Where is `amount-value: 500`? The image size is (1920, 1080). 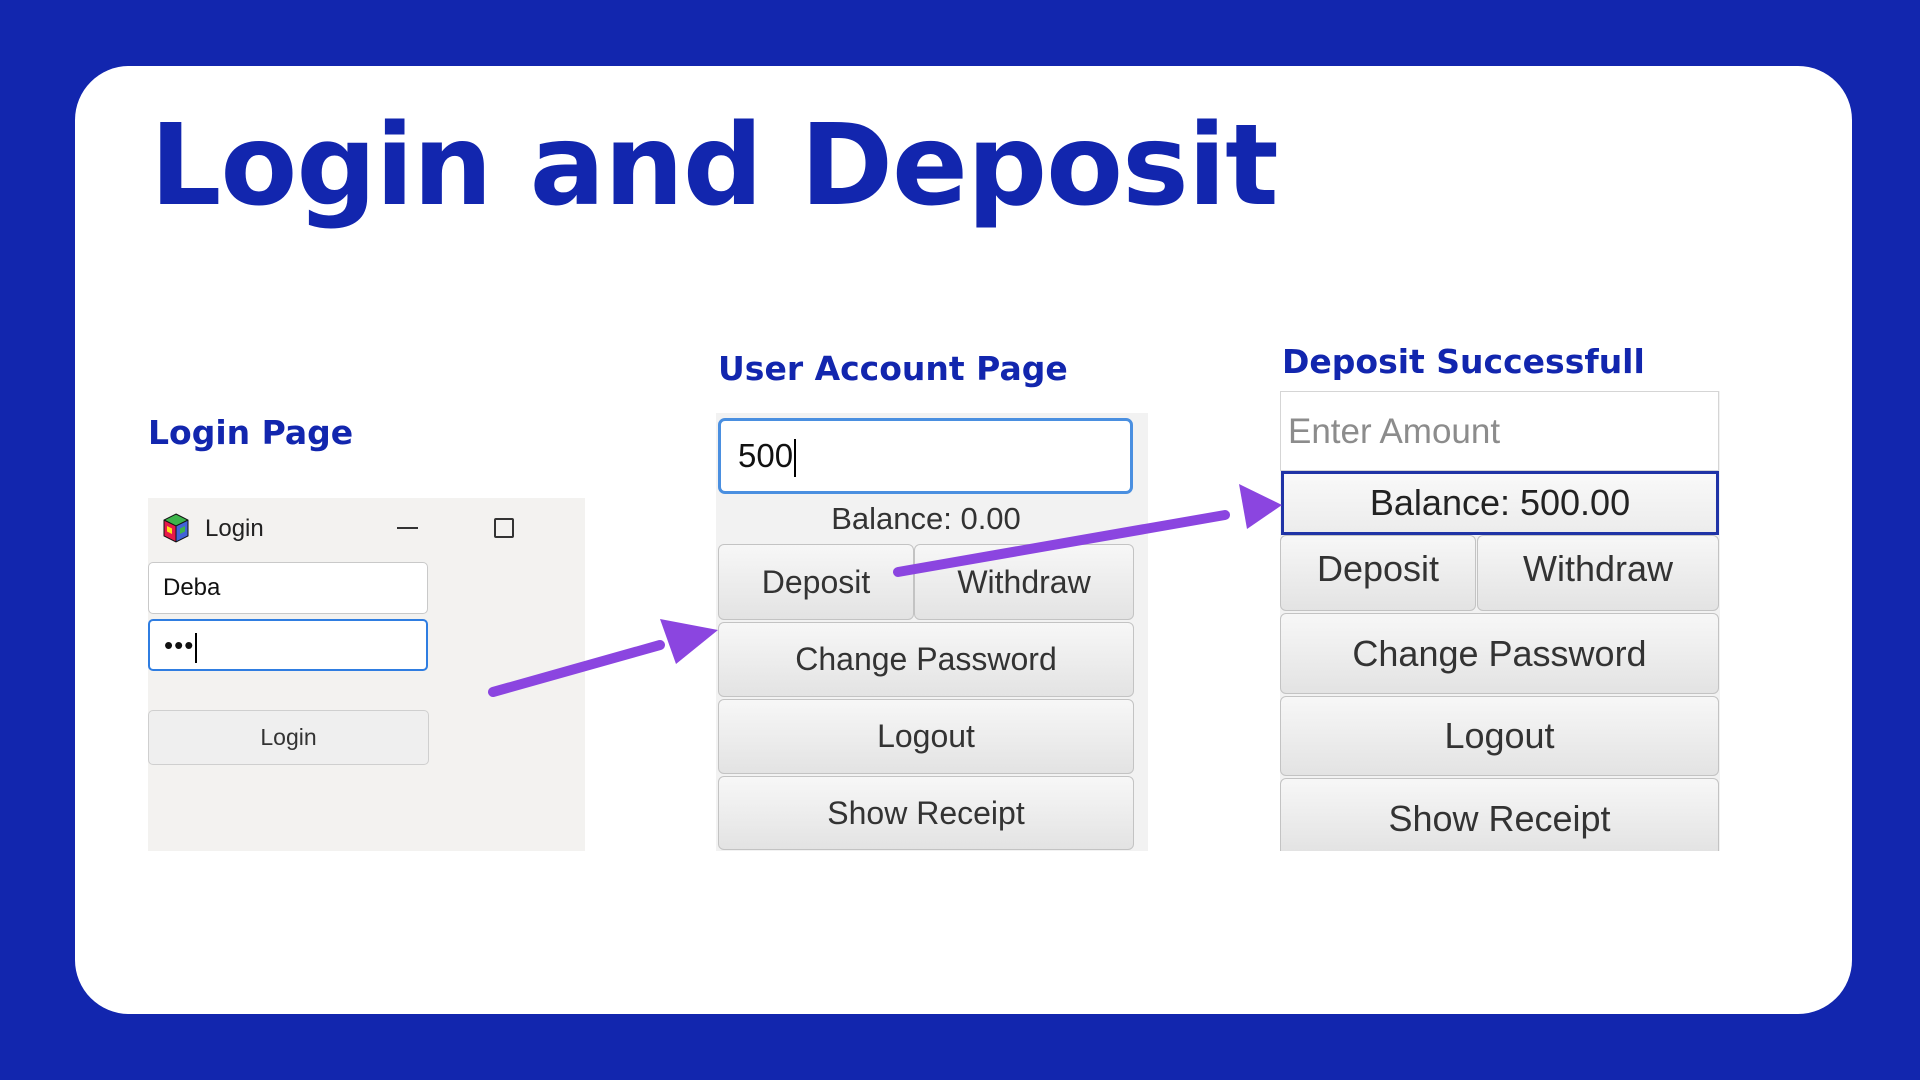 amount-value: 500 is located at coordinates (766, 455).